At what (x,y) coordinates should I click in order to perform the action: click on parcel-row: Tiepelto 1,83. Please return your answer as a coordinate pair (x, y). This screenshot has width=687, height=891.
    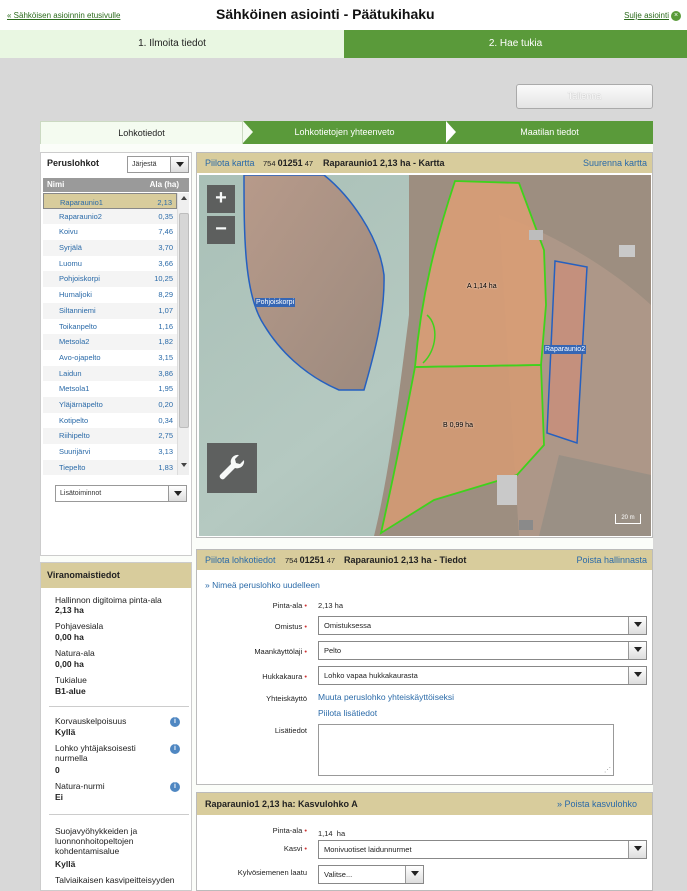
    Looking at the image, I should click on (110, 467).